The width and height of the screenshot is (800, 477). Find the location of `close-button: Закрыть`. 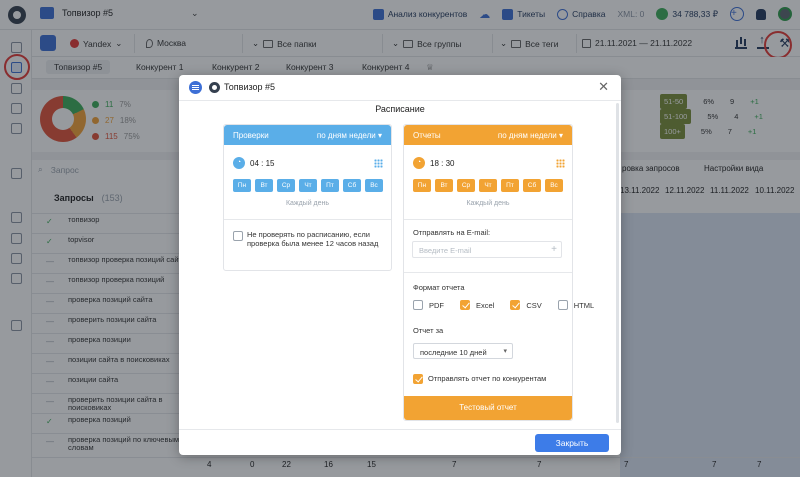

close-button: Закрыть is located at coordinates (572, 443).